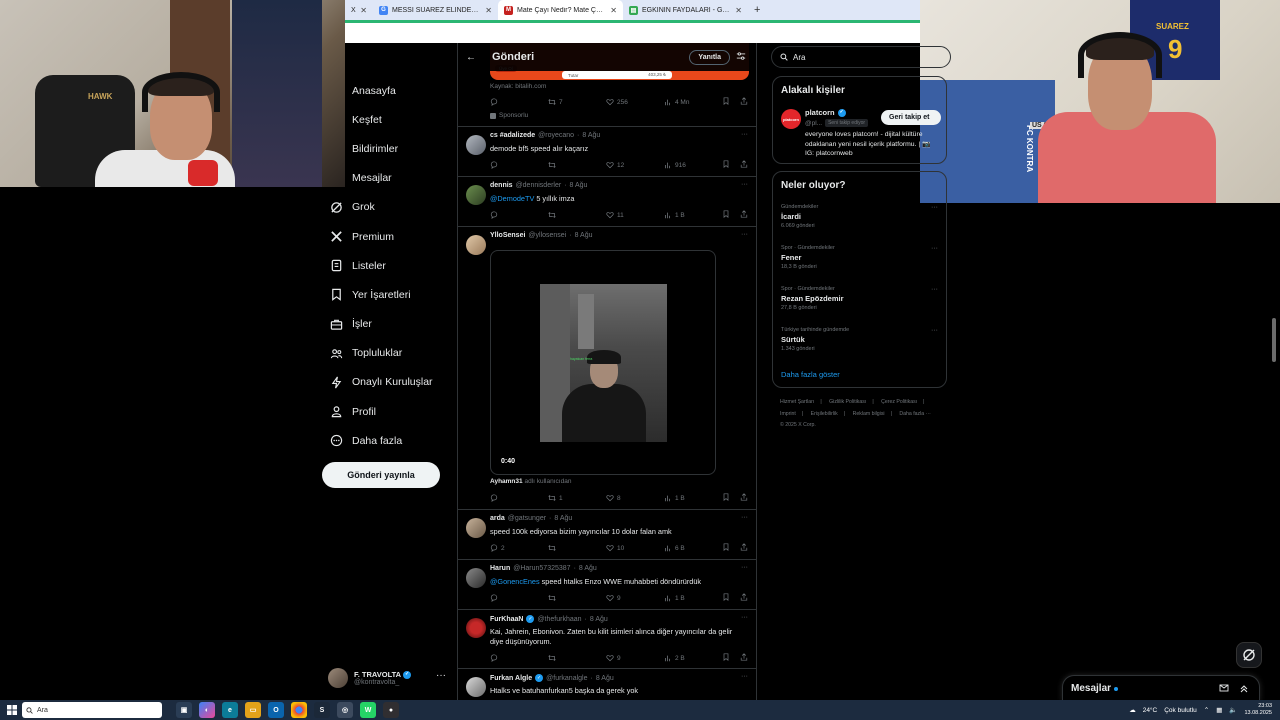 This screenshot has height=720, width=1280. What do you see at coordinates (824, 414) in the screenshot?
I see `footer-link: Erişilebilirlik` at bounding box center [824, 414].